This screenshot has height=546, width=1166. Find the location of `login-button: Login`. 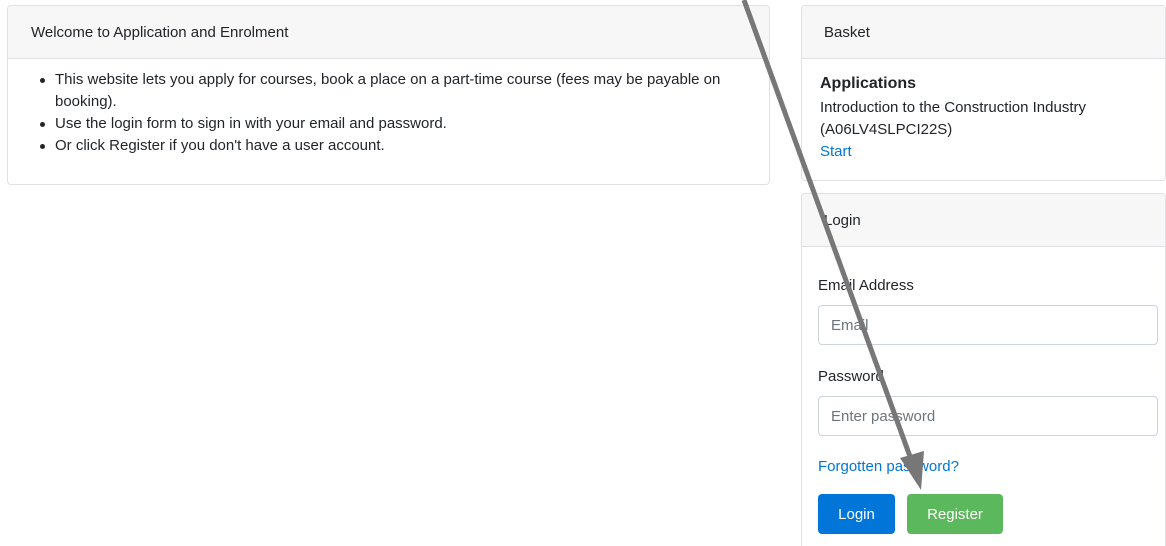

login-button: Login is located at coordinates (856, 514).